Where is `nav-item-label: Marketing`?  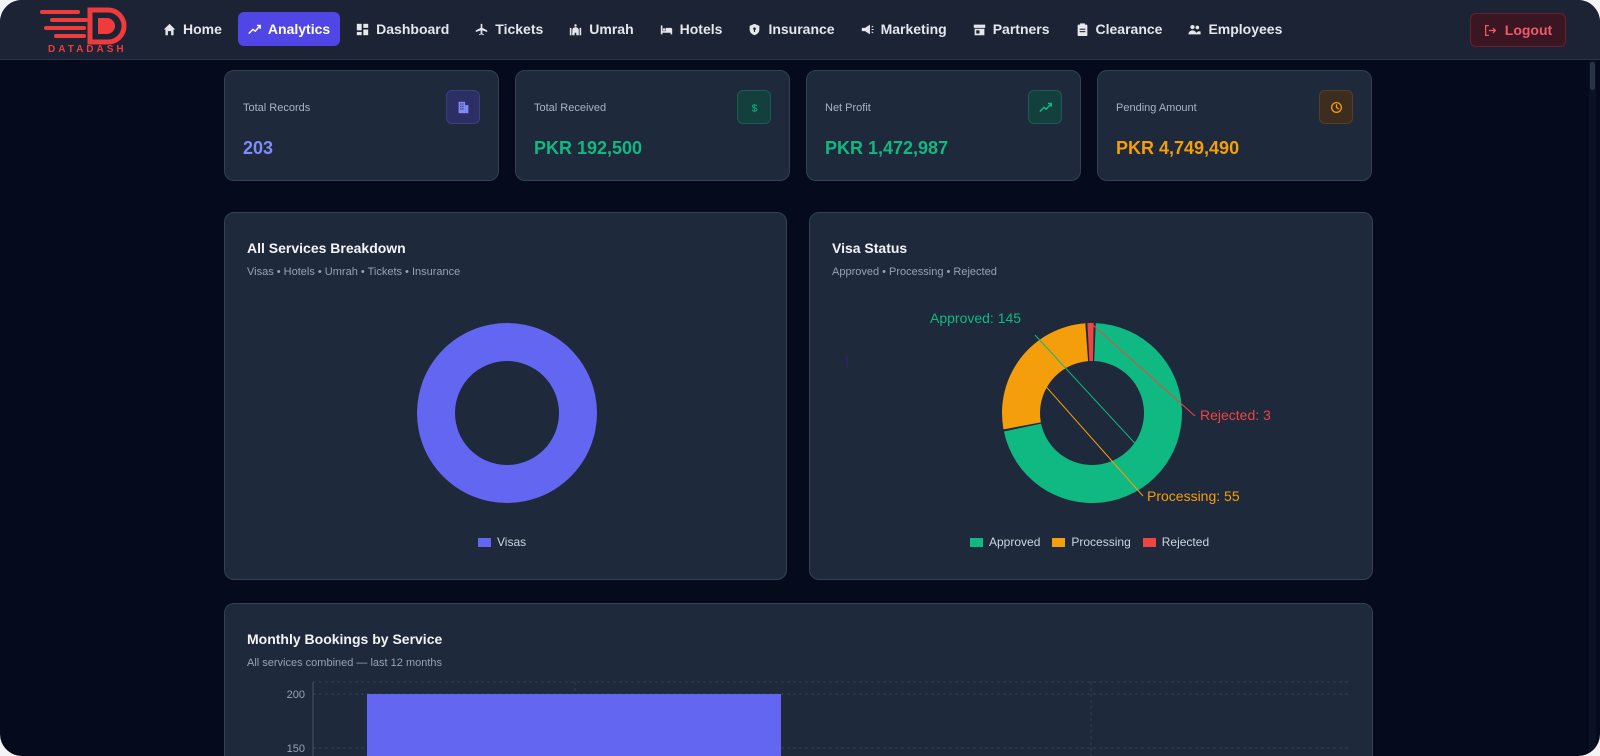
nav-item-label: Marketing is located at coordinates (913, 29).